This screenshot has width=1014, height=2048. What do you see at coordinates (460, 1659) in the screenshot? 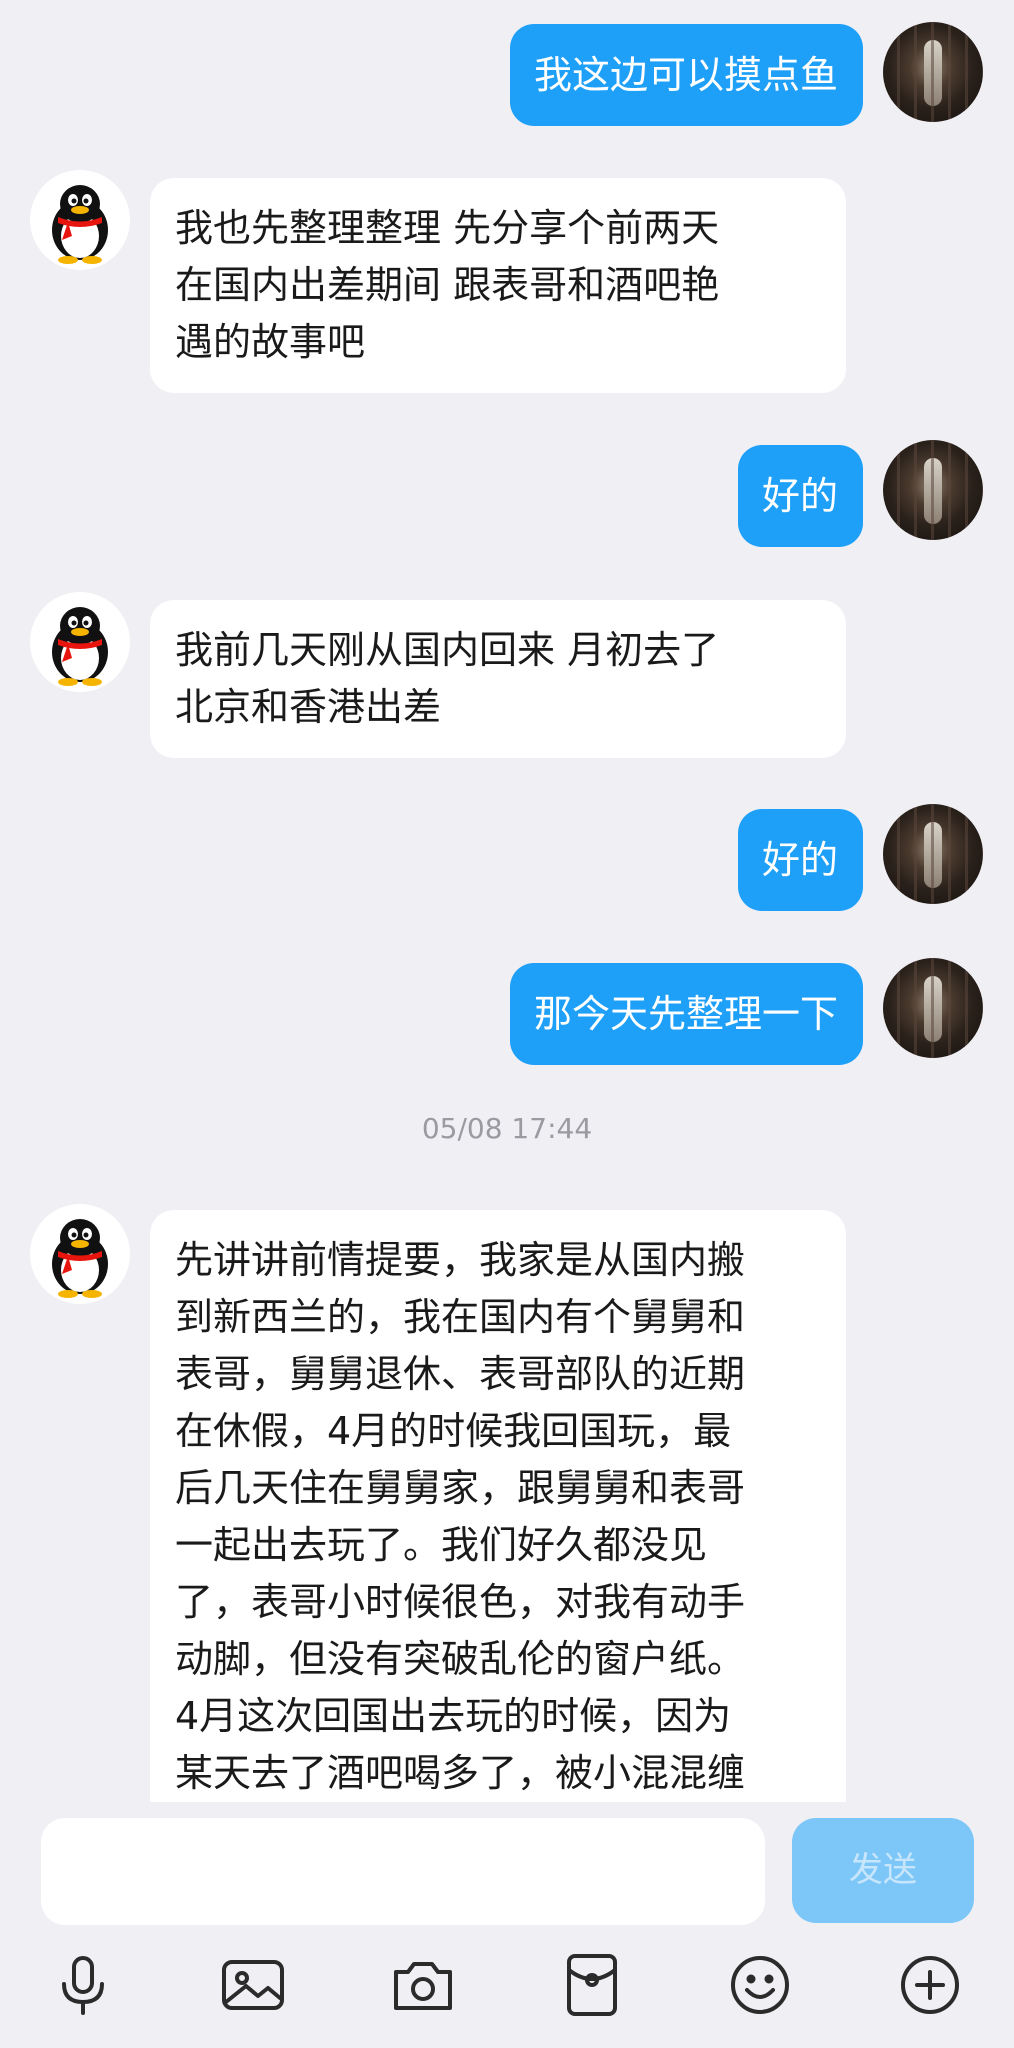
I see `message-line: 动脚，但没有突破乱伦的窗户纸。` at bounding box center [460, 1659].